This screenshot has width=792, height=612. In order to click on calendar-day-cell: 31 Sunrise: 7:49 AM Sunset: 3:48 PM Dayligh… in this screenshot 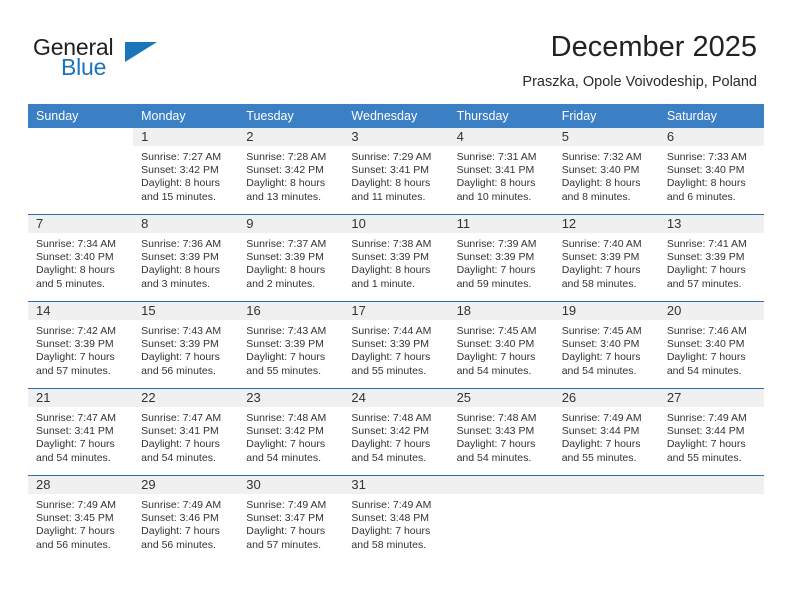, I will do `click(396, 518)`.